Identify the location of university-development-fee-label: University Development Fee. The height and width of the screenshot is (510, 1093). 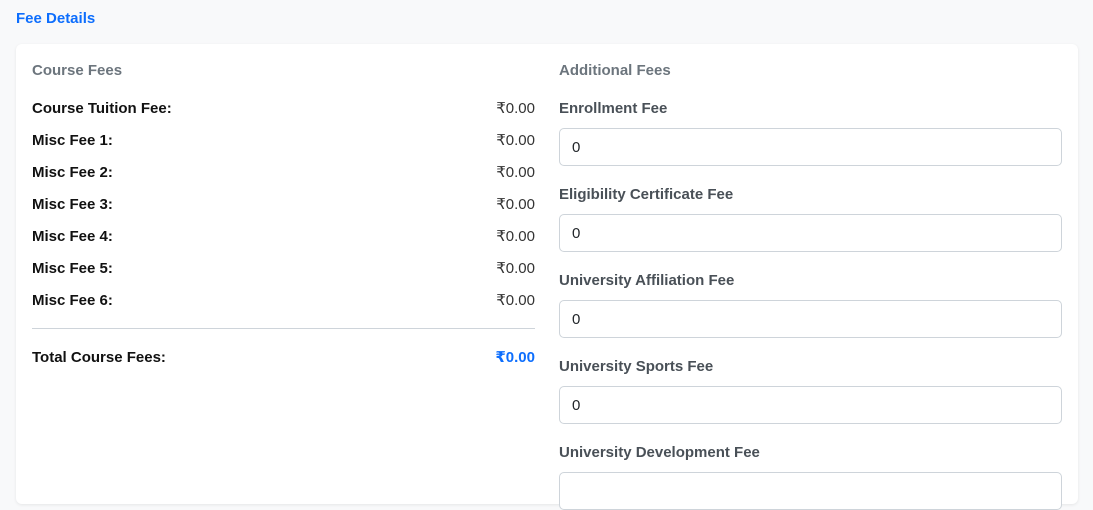
(659, 452).